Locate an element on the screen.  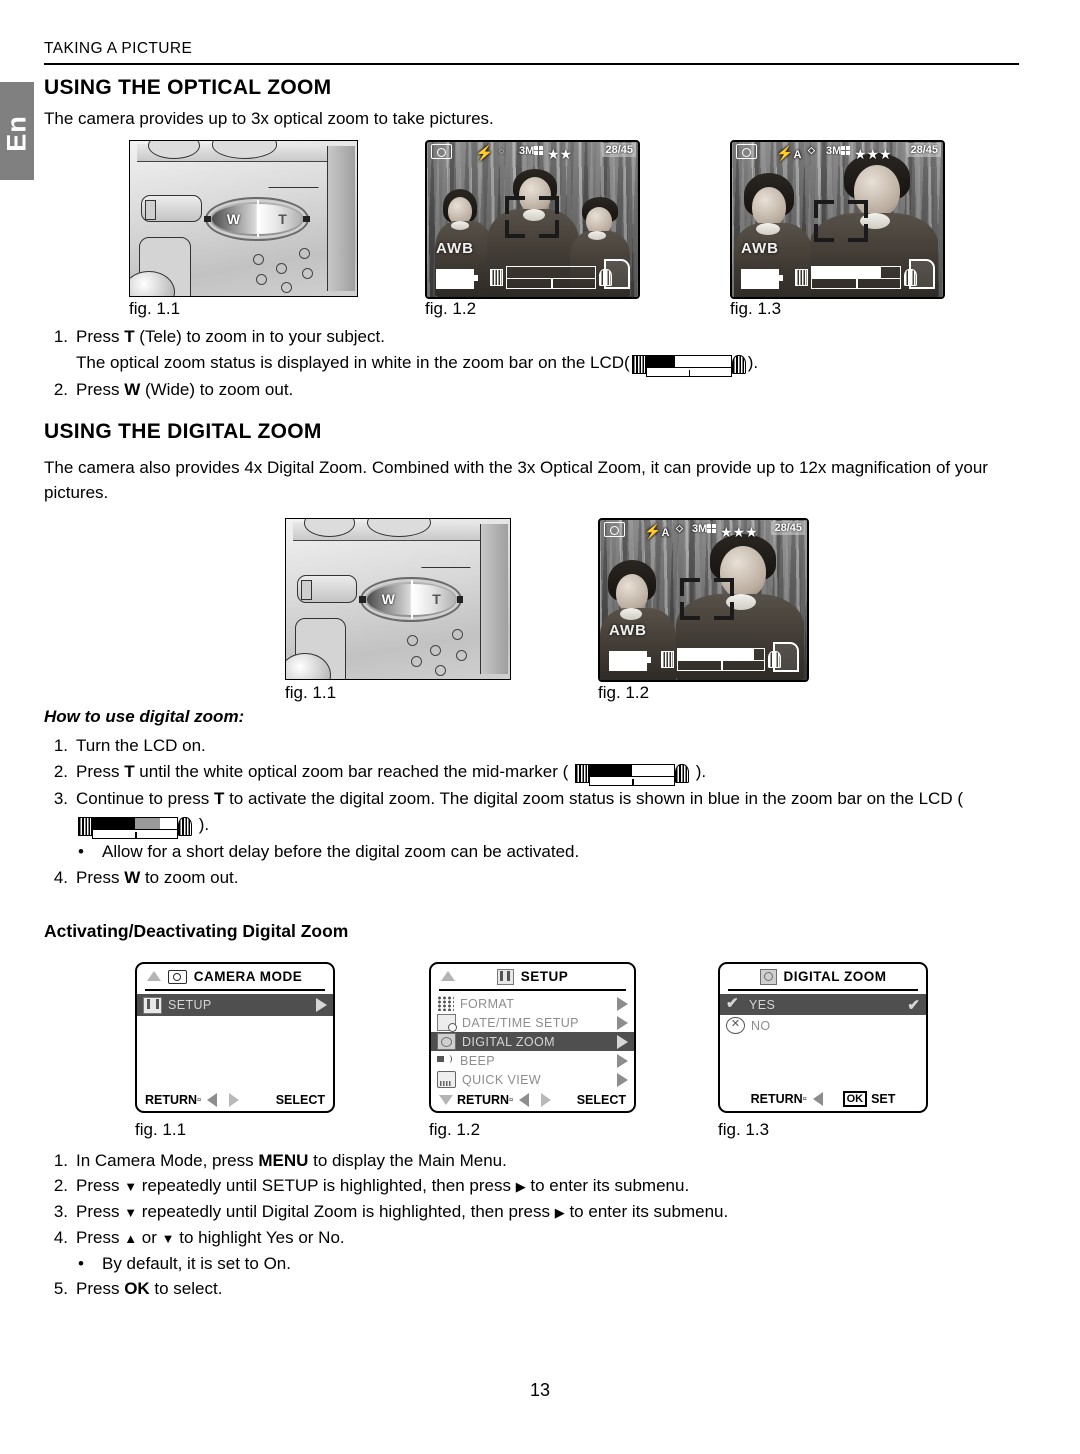
menu-item-yes: ✔ YES ✔ is located at coordinates (823, 1004).